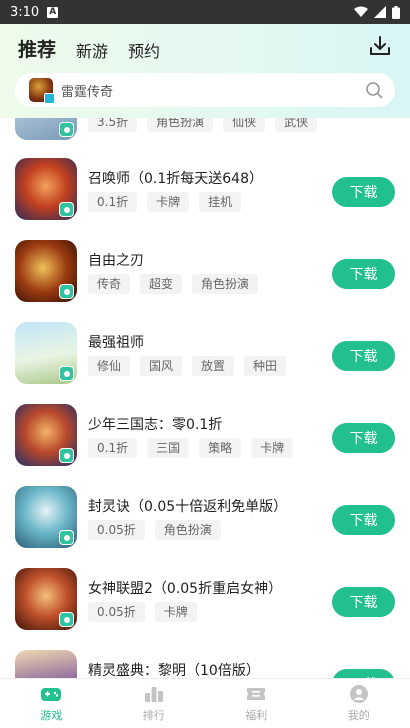  I want to click on signal-icon, so click(380, 12).